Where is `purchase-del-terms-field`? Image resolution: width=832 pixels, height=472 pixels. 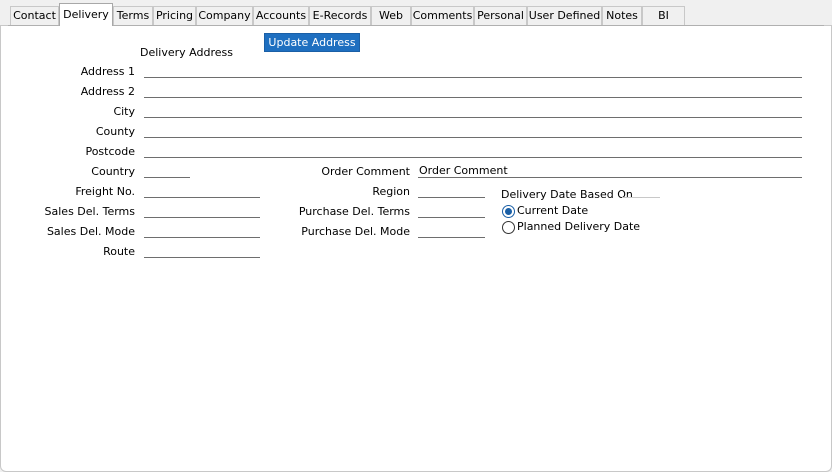
purchase-del-terms-field is located at coordinates (451, 211).